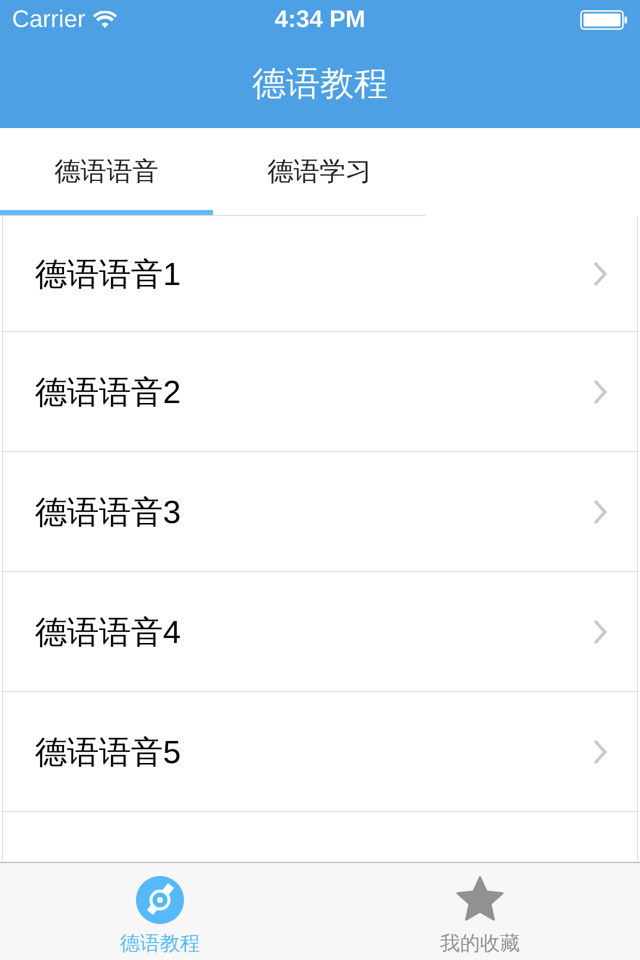  I want to click on list-row: 德语语音1, so click(320, 274).